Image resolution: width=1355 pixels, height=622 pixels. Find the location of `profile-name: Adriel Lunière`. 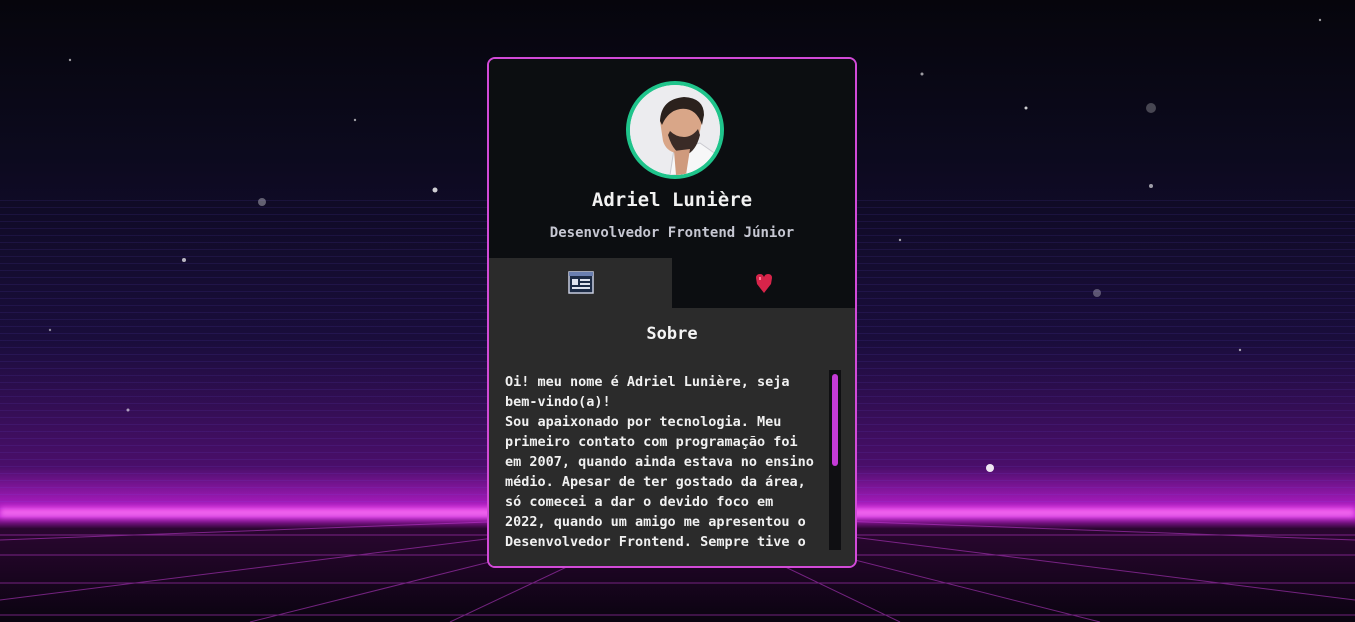

profile-name: Adriel Lunière is located at coordinates (672, 200).